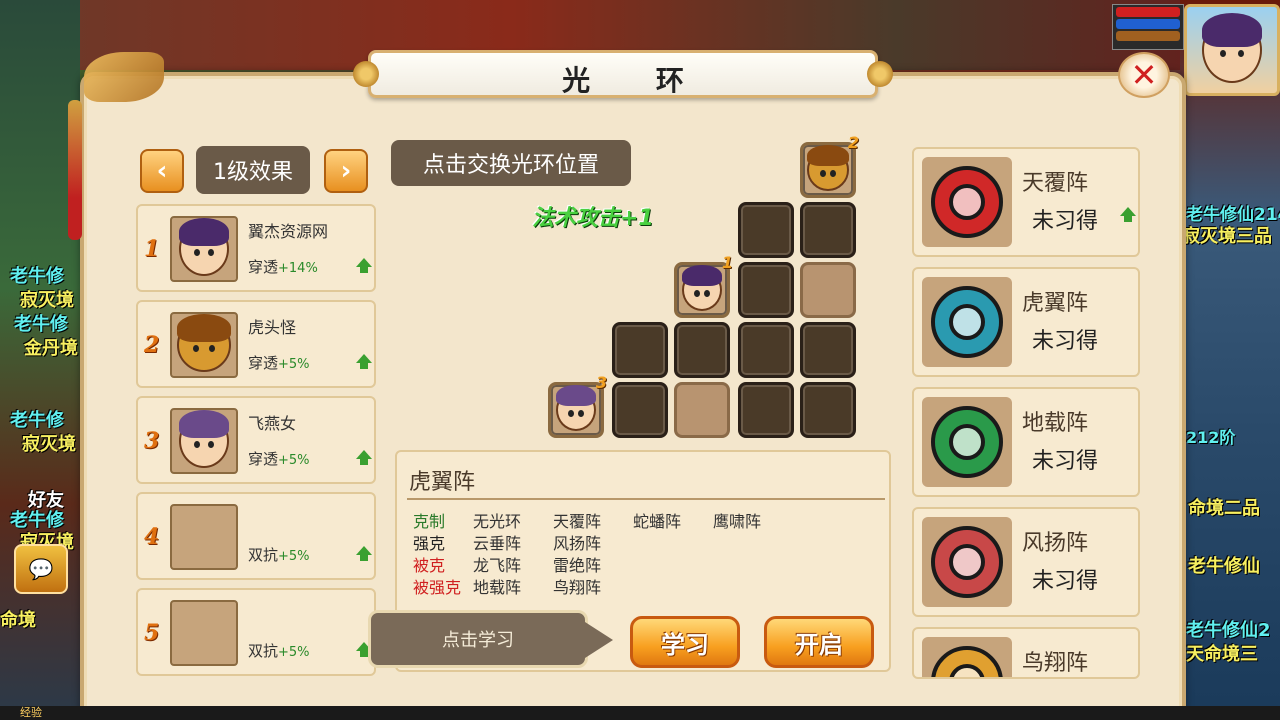 The image size is (1280, 720). I want to click on grid-cell-hero-3: 3, so click(577, 405).